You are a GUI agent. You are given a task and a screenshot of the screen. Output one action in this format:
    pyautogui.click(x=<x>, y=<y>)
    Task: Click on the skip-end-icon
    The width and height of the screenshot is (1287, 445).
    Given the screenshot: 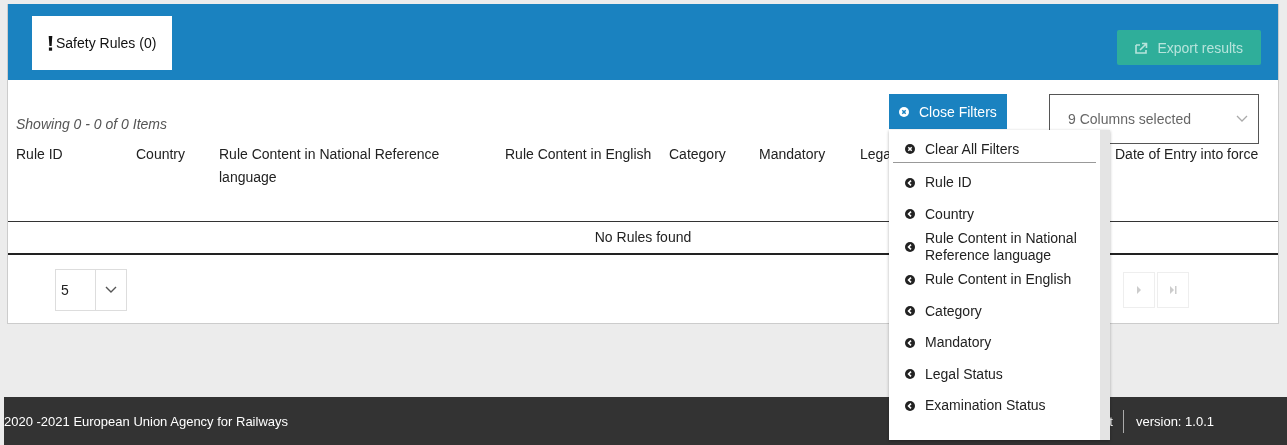 What is the action you would take?
    pyautogui.click(x=1173, y=289)
    